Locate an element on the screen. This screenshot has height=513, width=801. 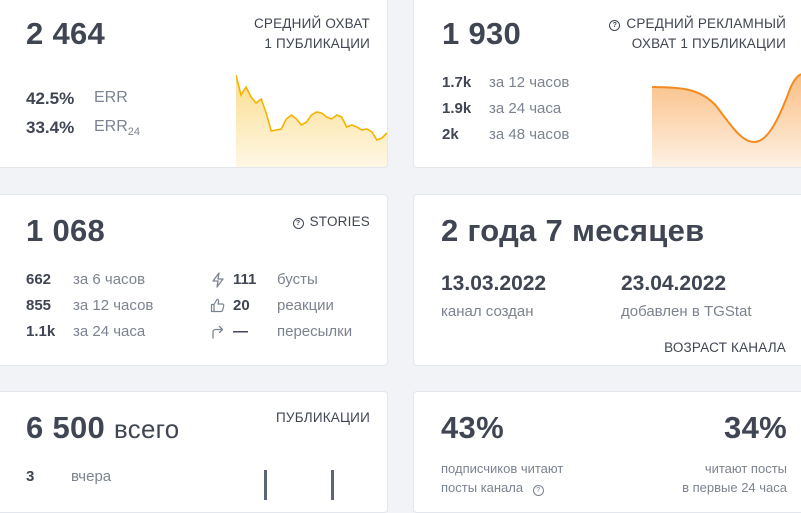
thumbs-up-icon is located at coordinates (217, 305).